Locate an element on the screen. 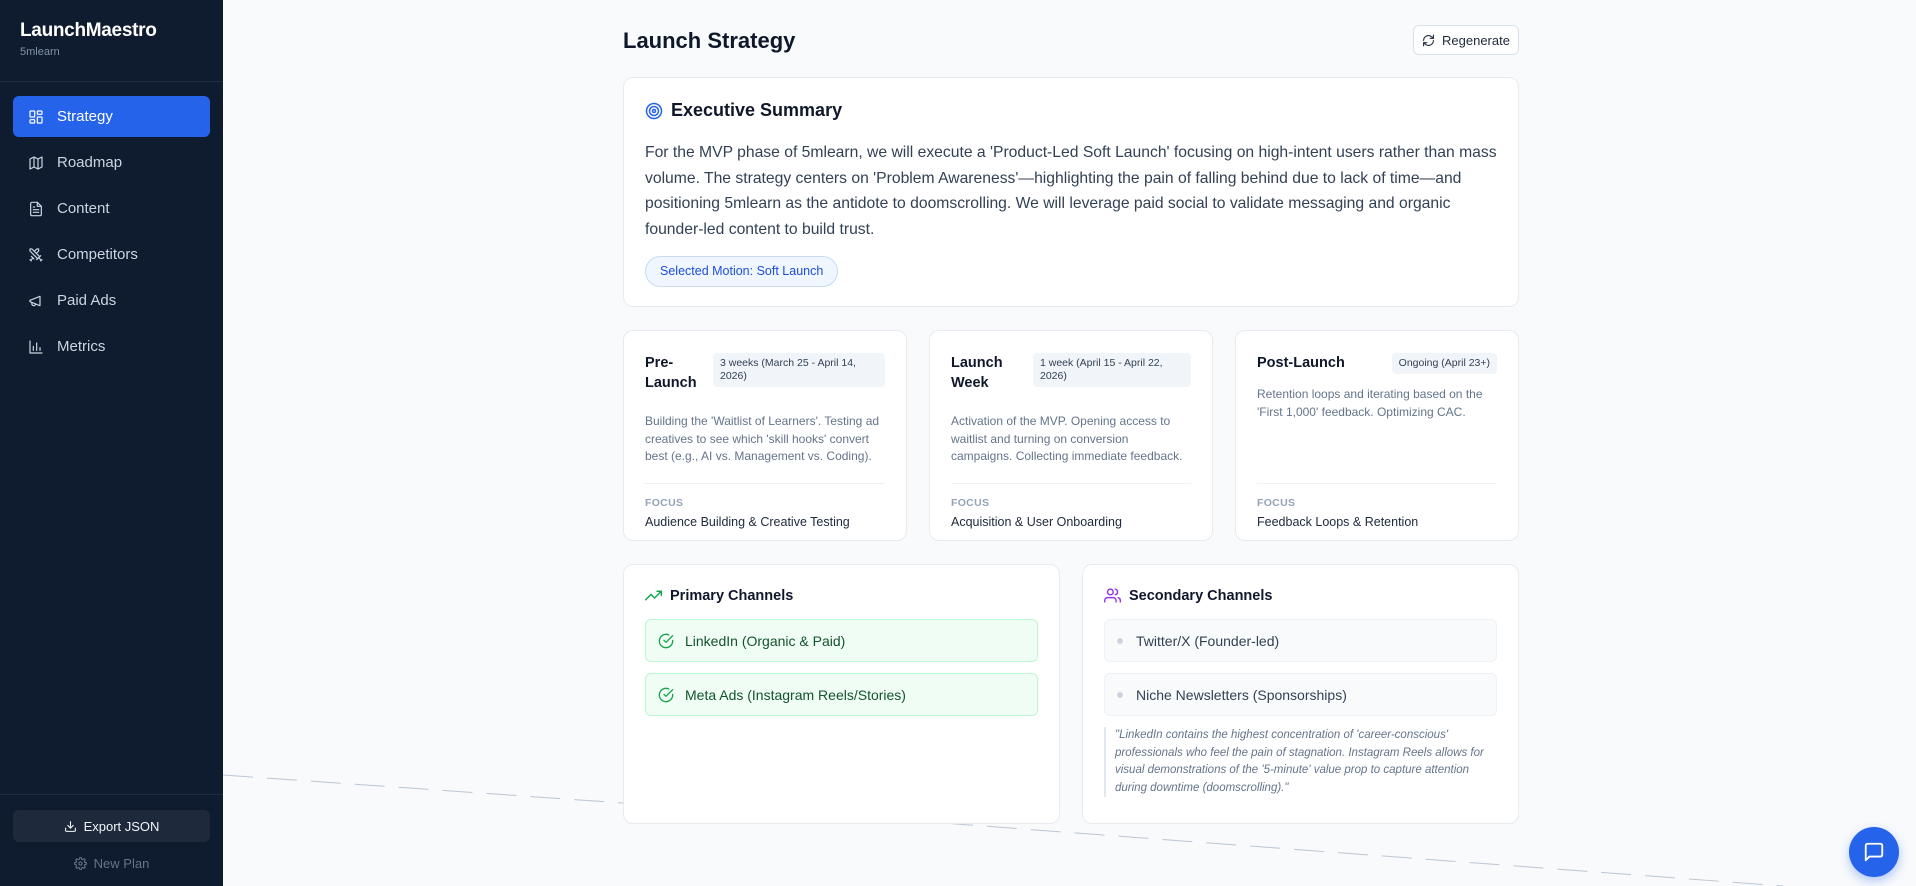 This screenshot has height=886, width=1916. download-icon is located at coordinates (70, 826).